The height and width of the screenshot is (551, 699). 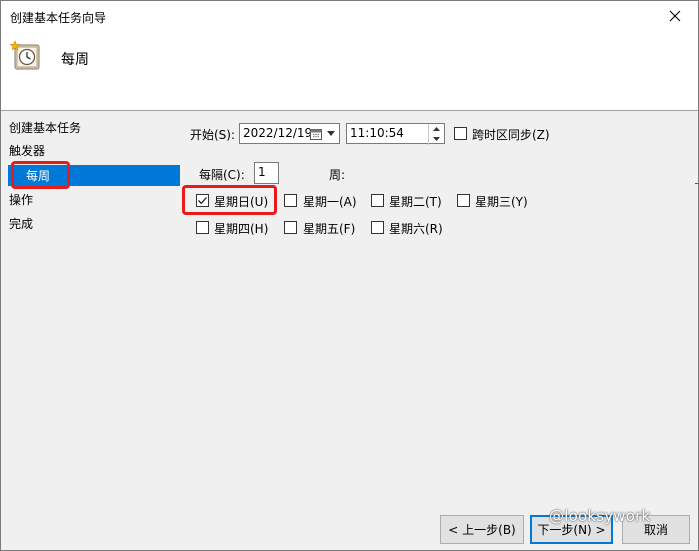 I want to click on recur-input: 1, so click(x=266, y=173).